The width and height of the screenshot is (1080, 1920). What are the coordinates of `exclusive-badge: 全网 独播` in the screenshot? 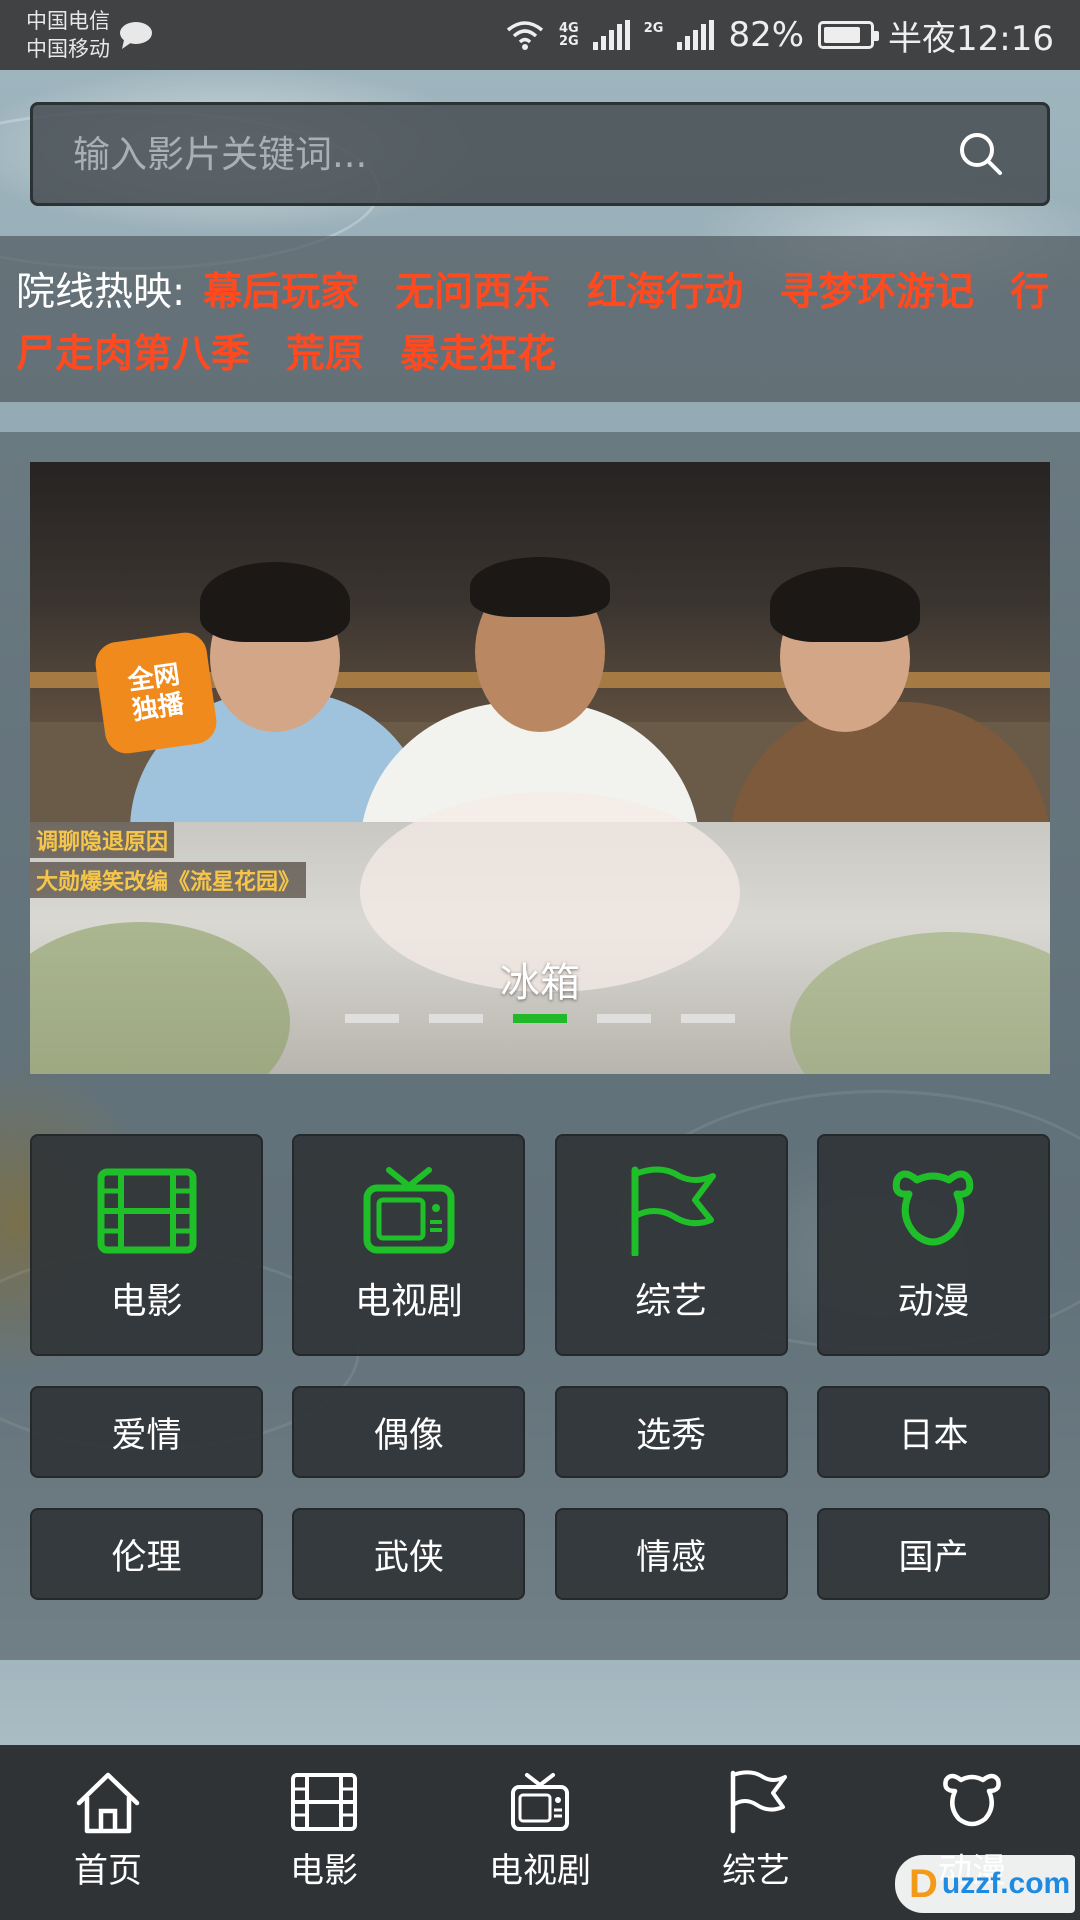 It's located at (156, 693).